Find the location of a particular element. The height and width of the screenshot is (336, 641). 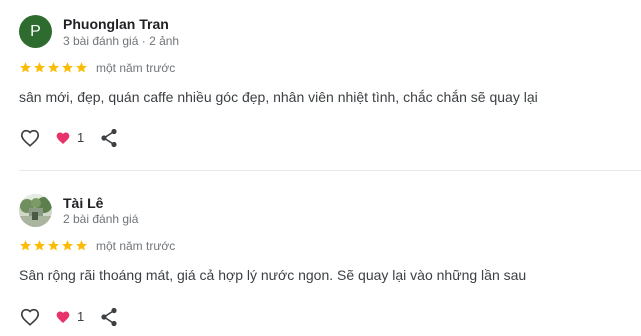

reviewer-name: Tài Lê is located at coordinates (83, 203).